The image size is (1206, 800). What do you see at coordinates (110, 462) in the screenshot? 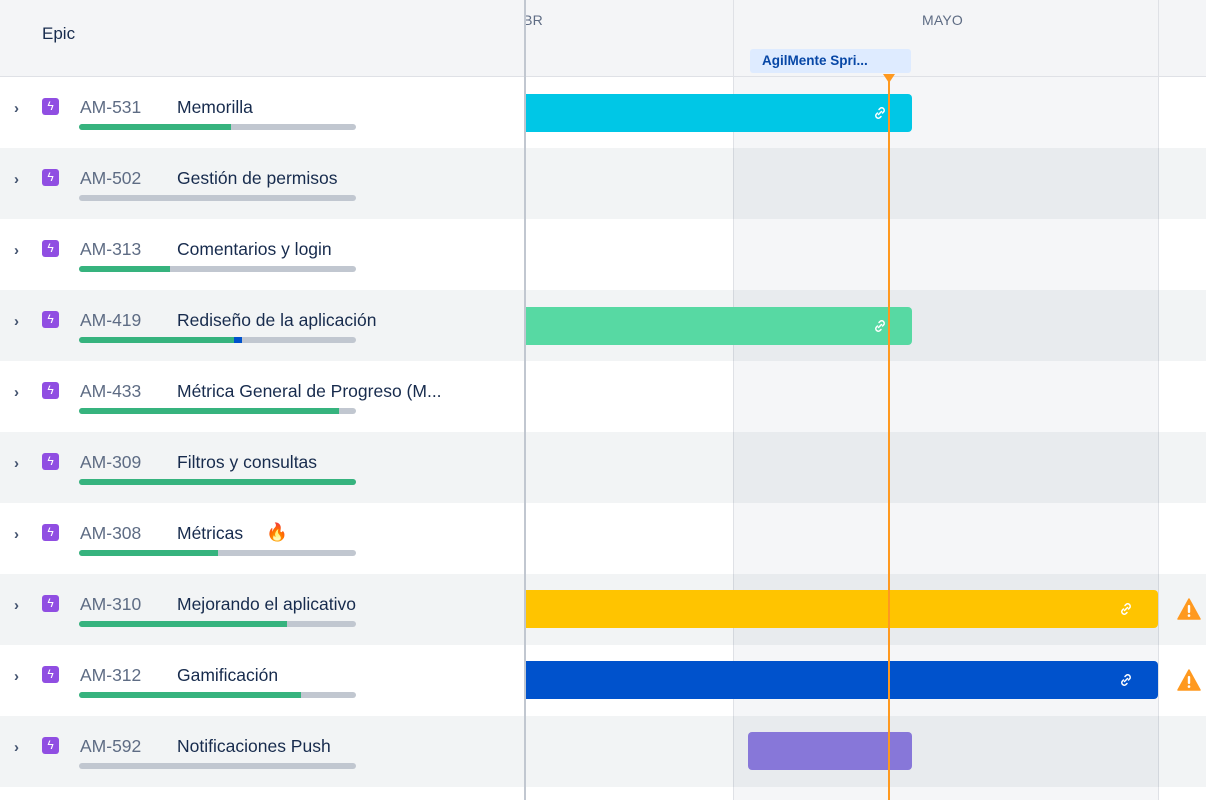
I see `issue-key: AM-309` at bounding box center [110, 462].